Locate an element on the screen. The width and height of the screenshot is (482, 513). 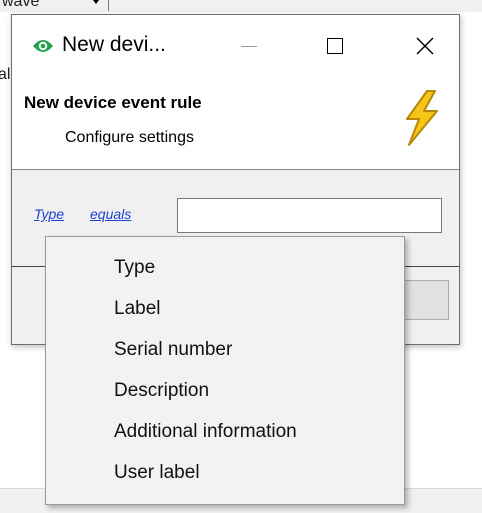
menu-item-additional-information: Additional information is located at coordinates (225, 431).